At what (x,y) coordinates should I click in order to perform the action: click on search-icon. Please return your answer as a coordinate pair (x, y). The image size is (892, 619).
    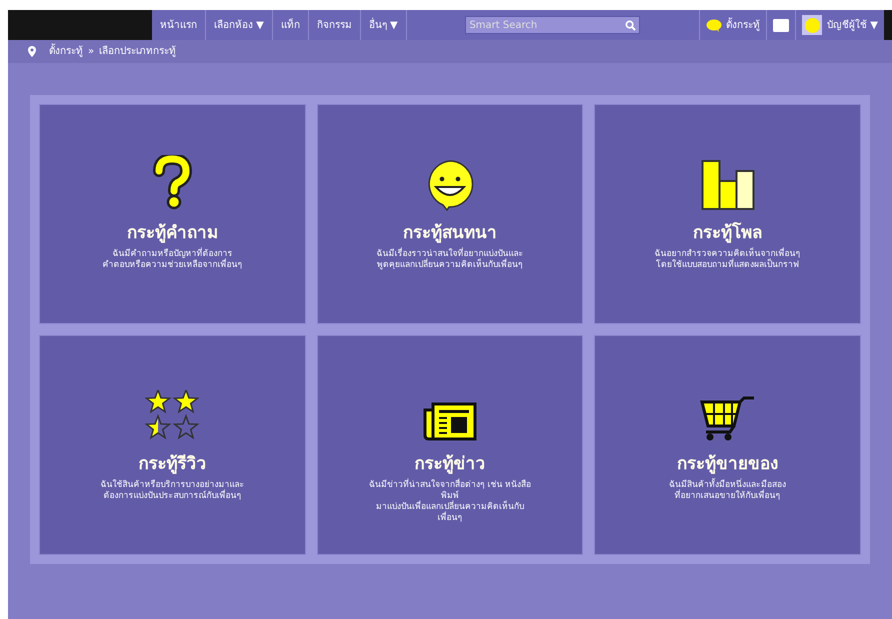
    Looking at the image, I should click on (630, 25).